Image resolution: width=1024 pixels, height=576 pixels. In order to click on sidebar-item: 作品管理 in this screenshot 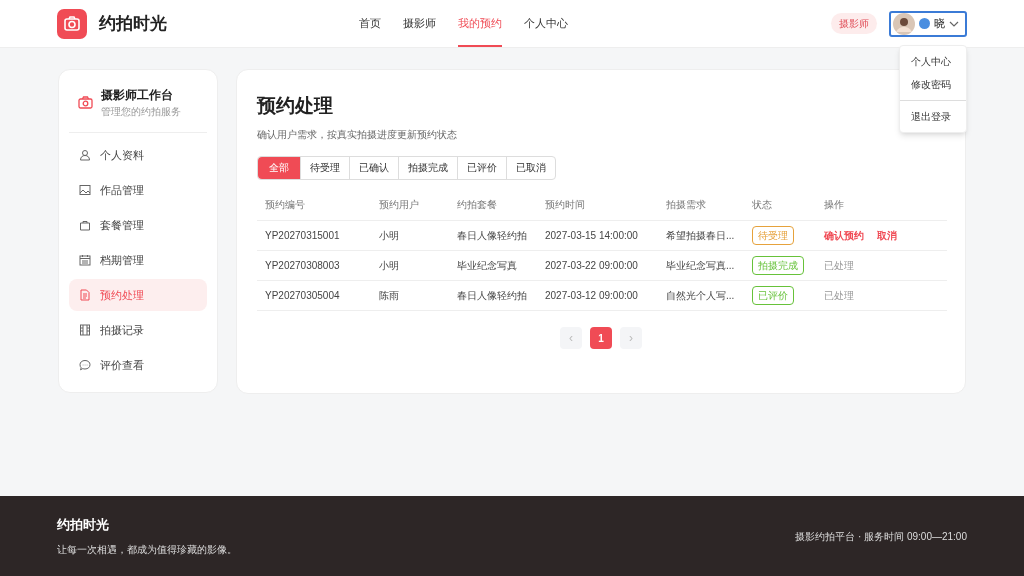, I will do `click(138, 190)`.